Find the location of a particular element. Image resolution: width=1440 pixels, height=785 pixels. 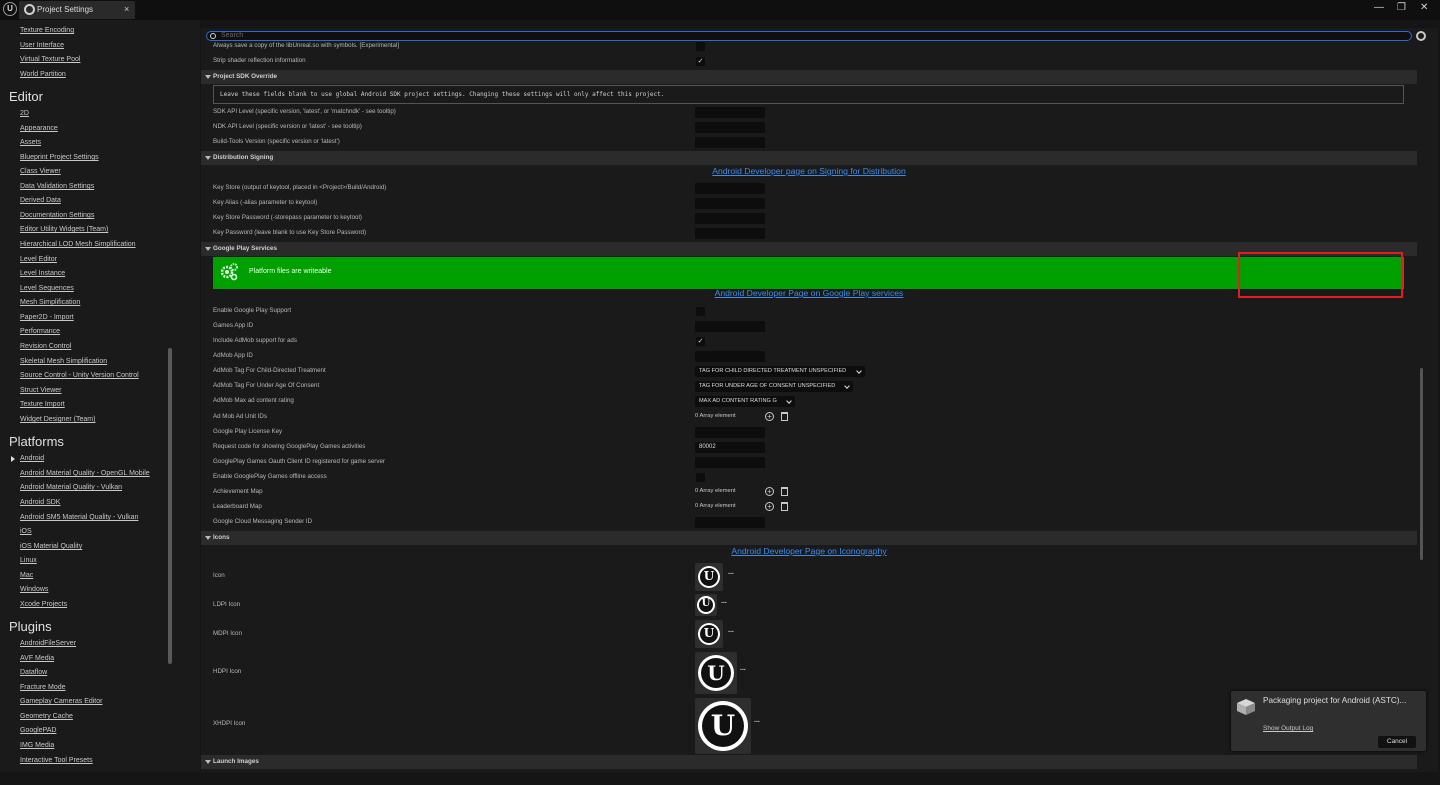

cancel-button: Cancel is located at coordinates (1397, 742).